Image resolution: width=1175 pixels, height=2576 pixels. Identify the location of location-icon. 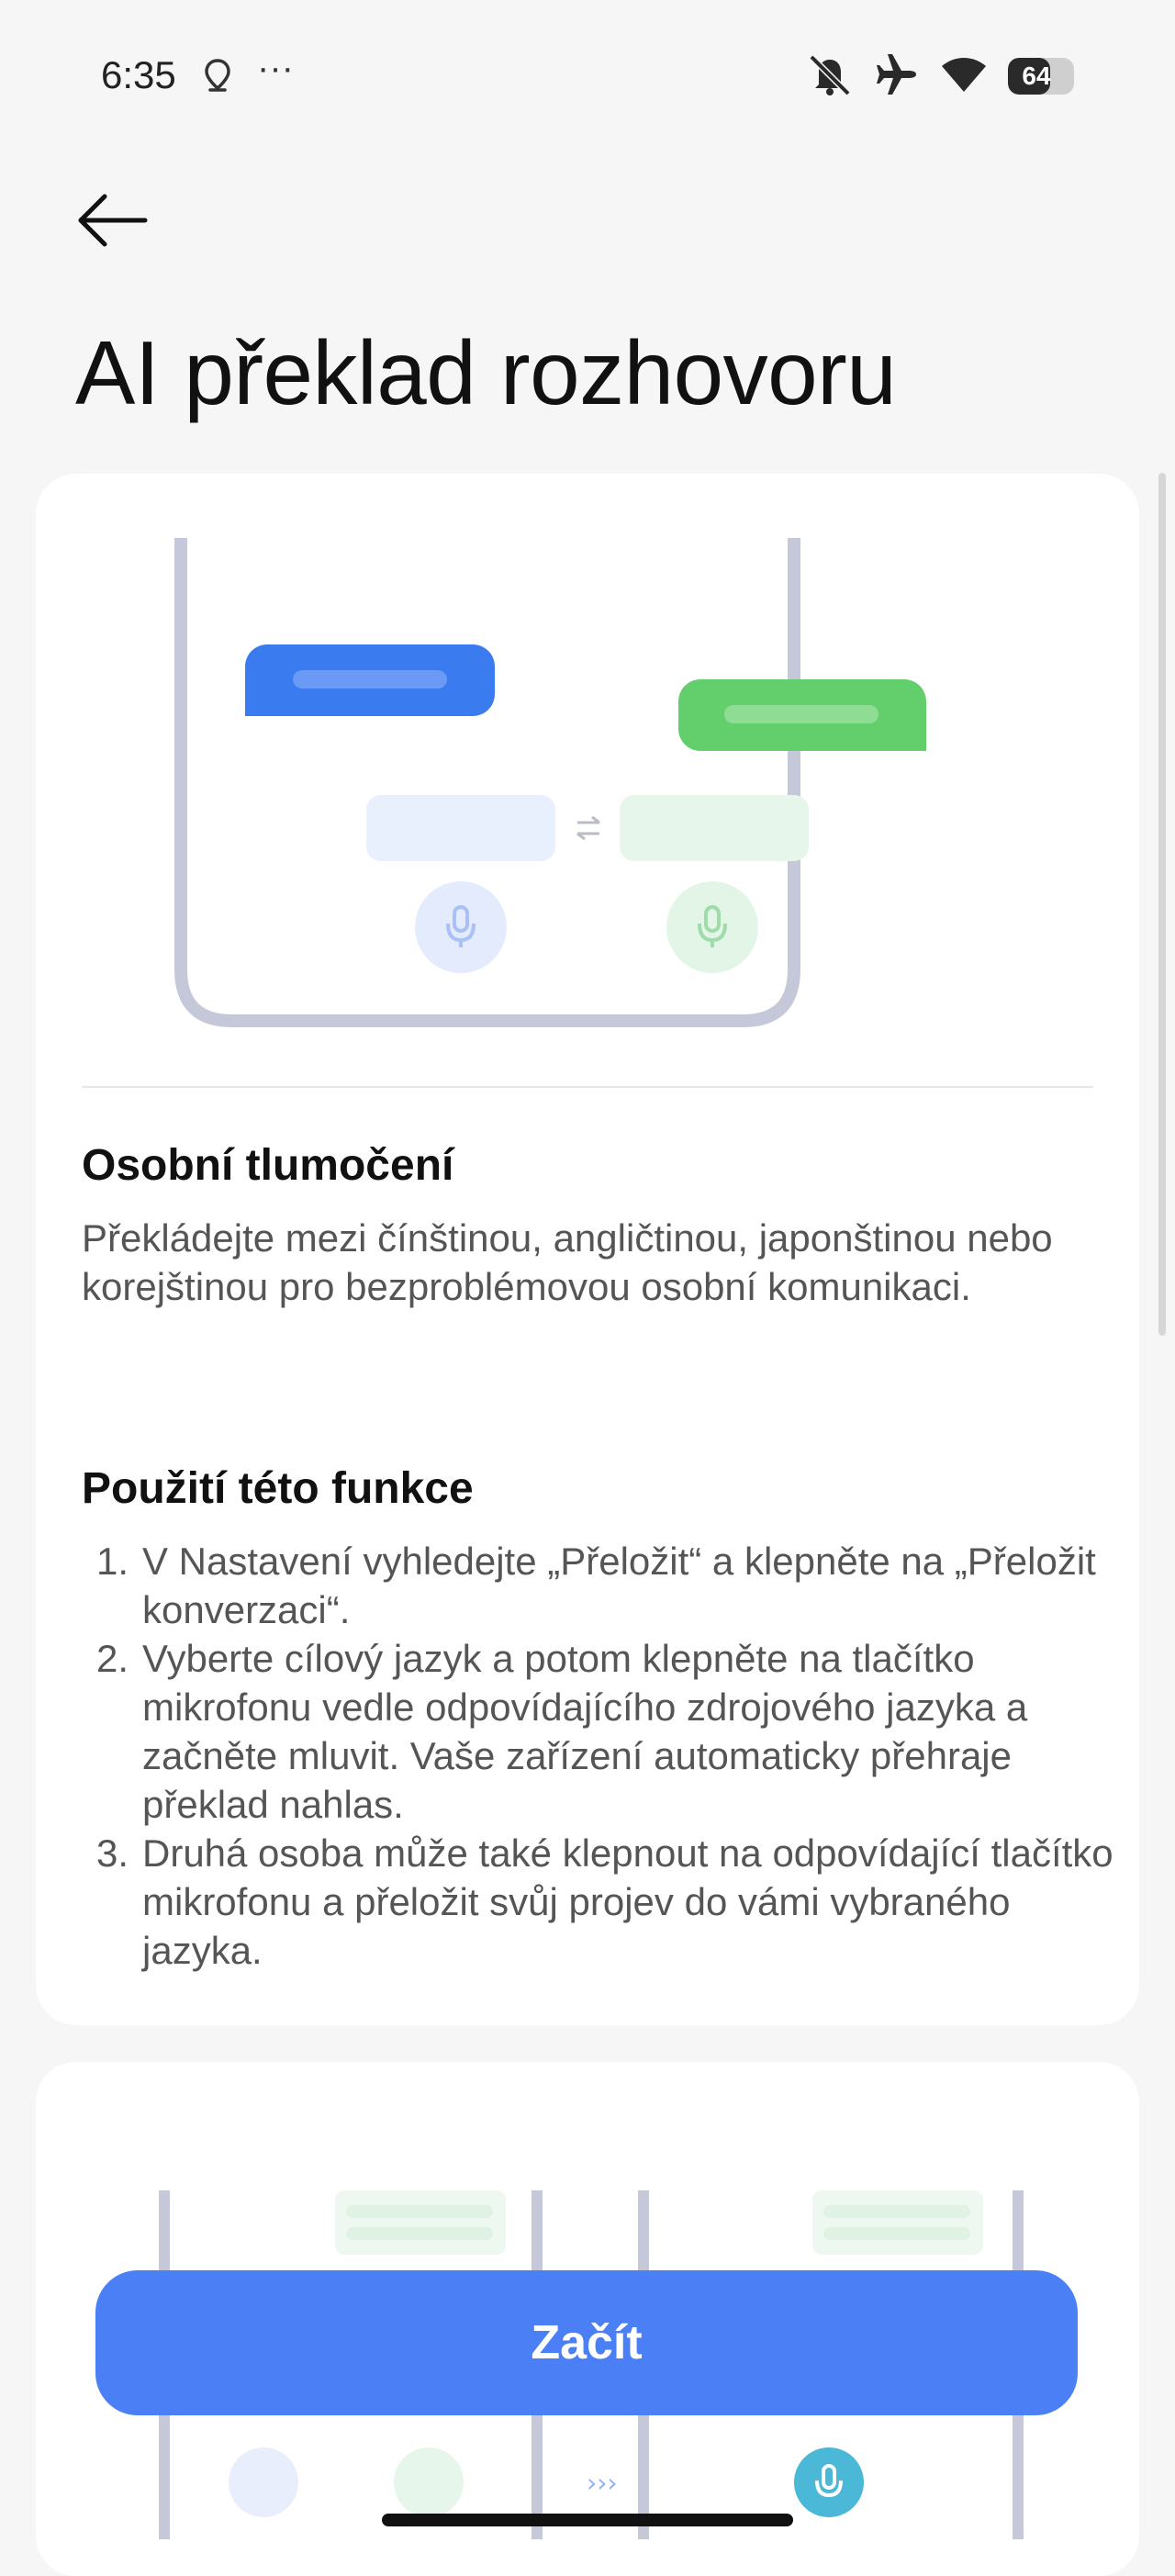
(217, 77).